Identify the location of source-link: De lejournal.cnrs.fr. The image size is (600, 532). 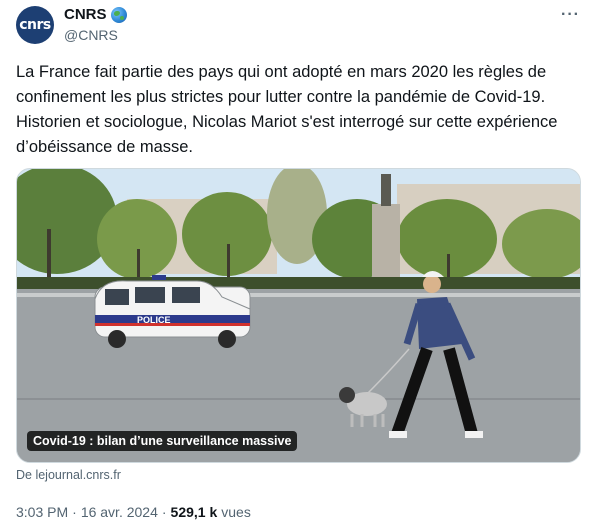
(68, 475).